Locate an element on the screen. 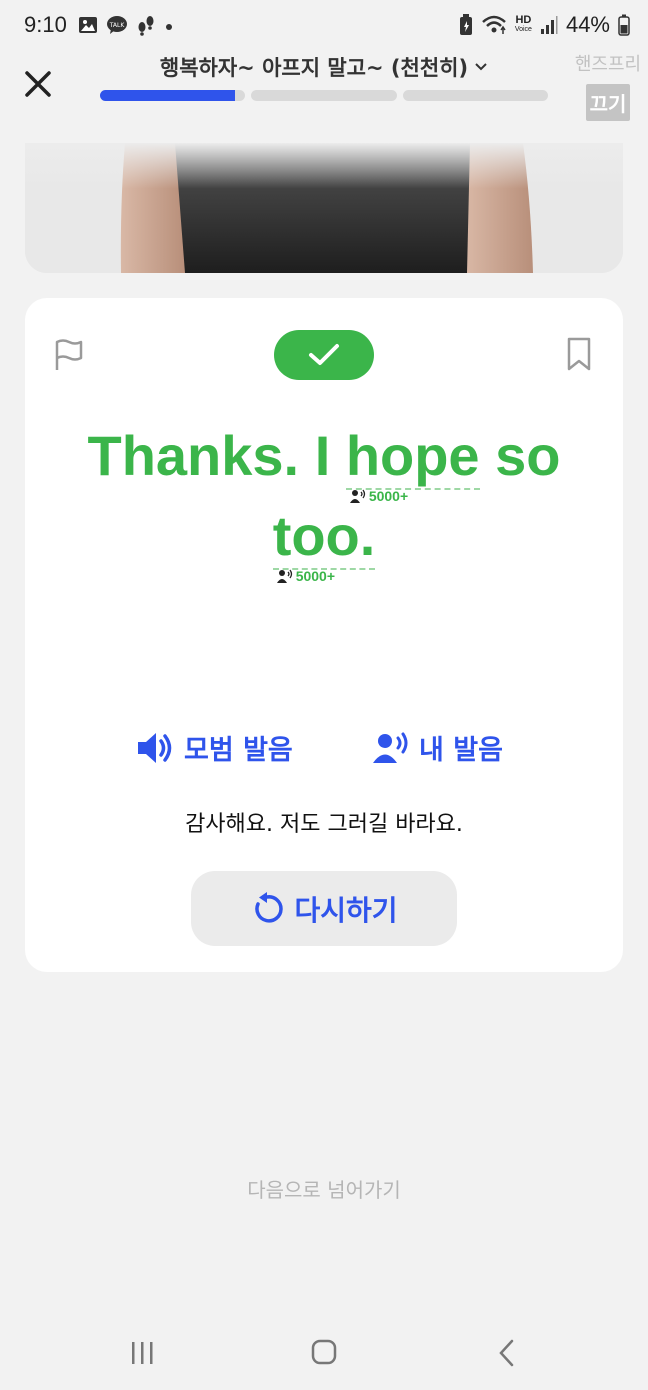 The image size is (648, 1390). retry-label: 다시하기 is located at coordinates (346, 910).